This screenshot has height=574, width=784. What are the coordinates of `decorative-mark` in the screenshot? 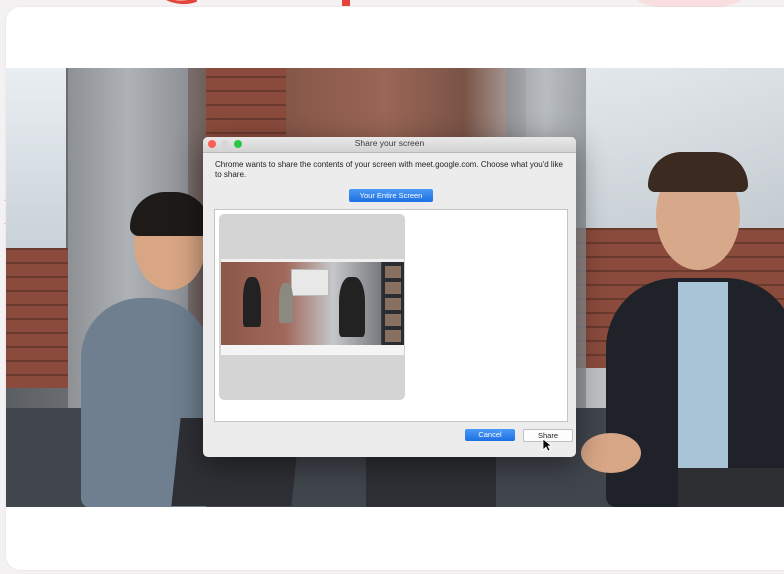 It's located at (346, 3).